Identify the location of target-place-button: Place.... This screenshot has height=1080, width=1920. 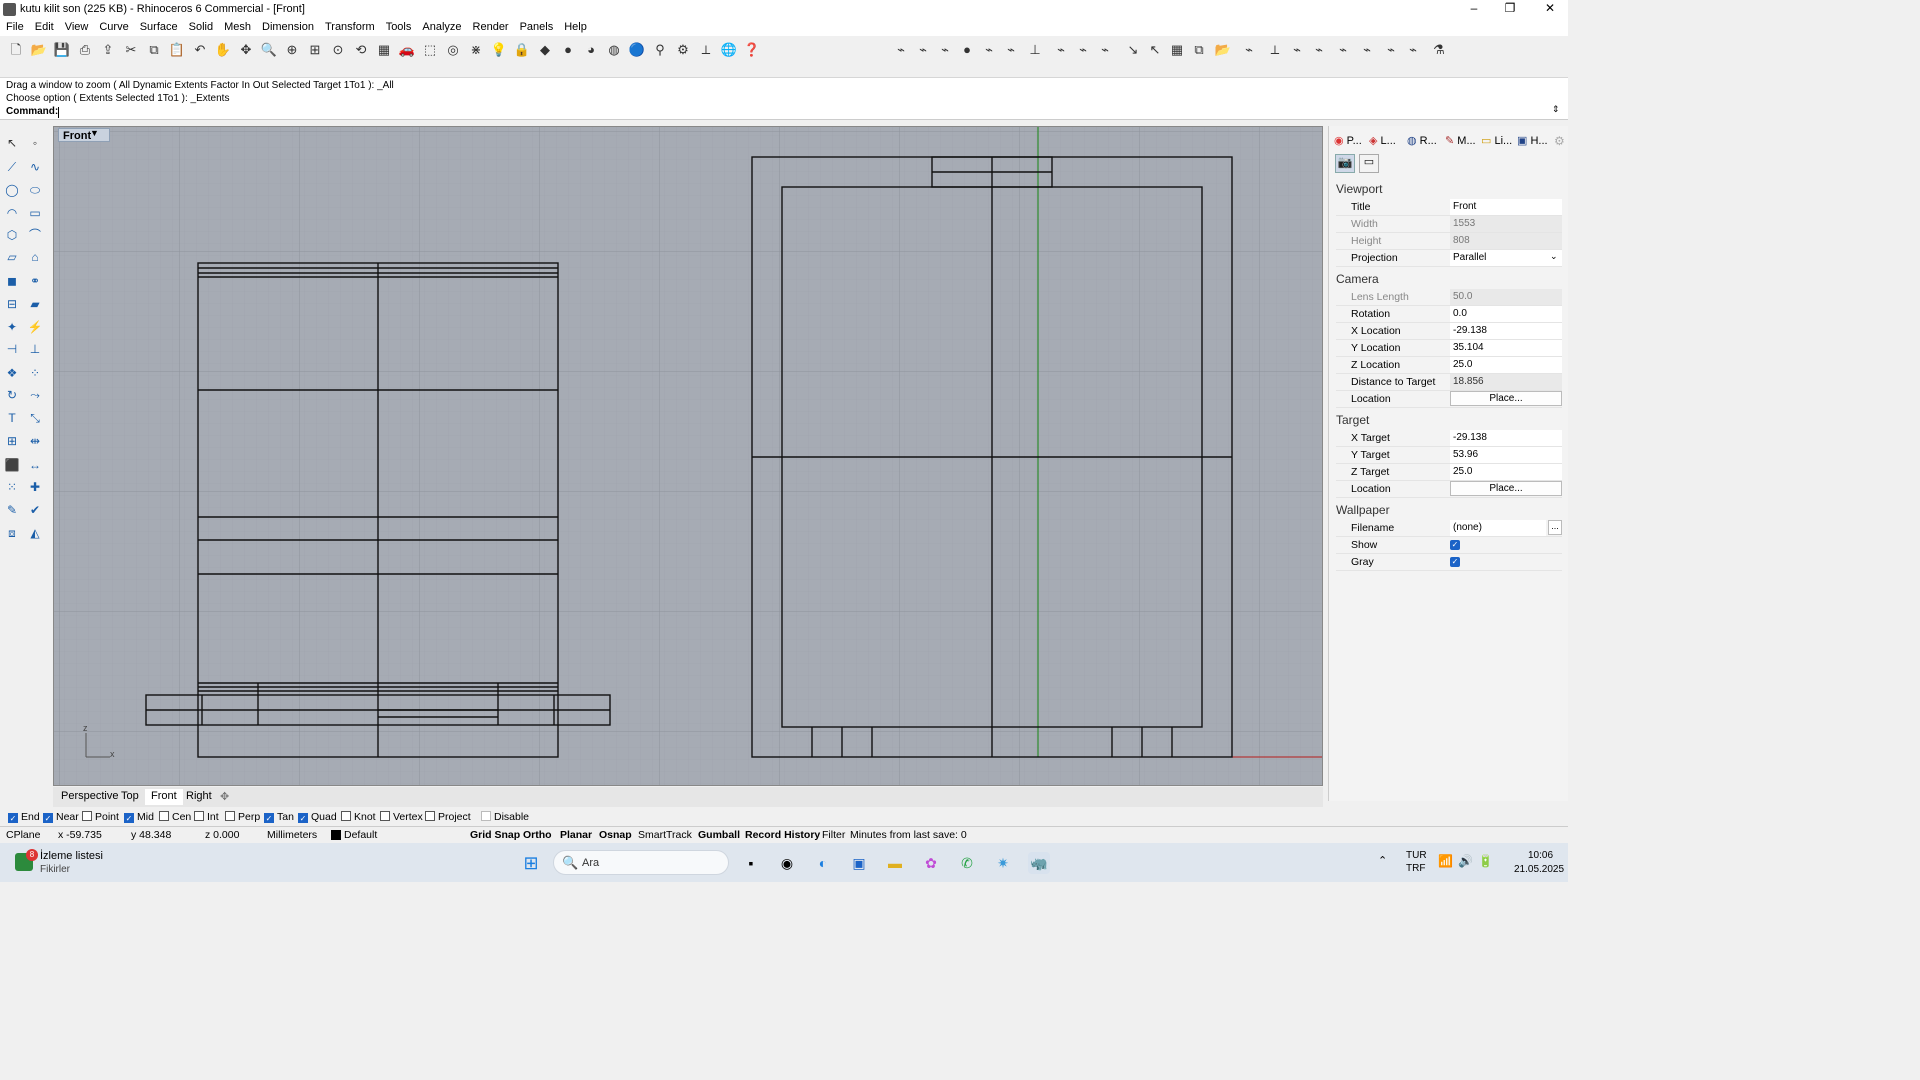
(1506, 488).